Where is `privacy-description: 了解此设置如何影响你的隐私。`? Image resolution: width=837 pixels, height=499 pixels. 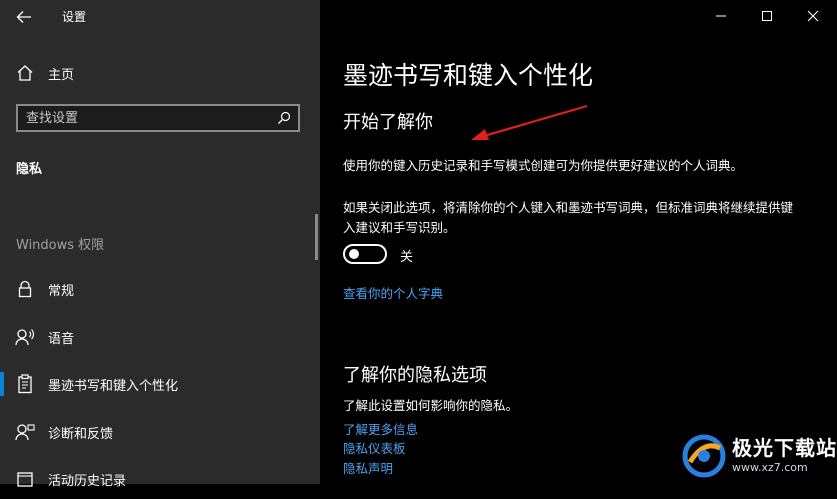 privacy-description: 了解此设置如何影响你的隐私。 is located at coordinates (431, 405).